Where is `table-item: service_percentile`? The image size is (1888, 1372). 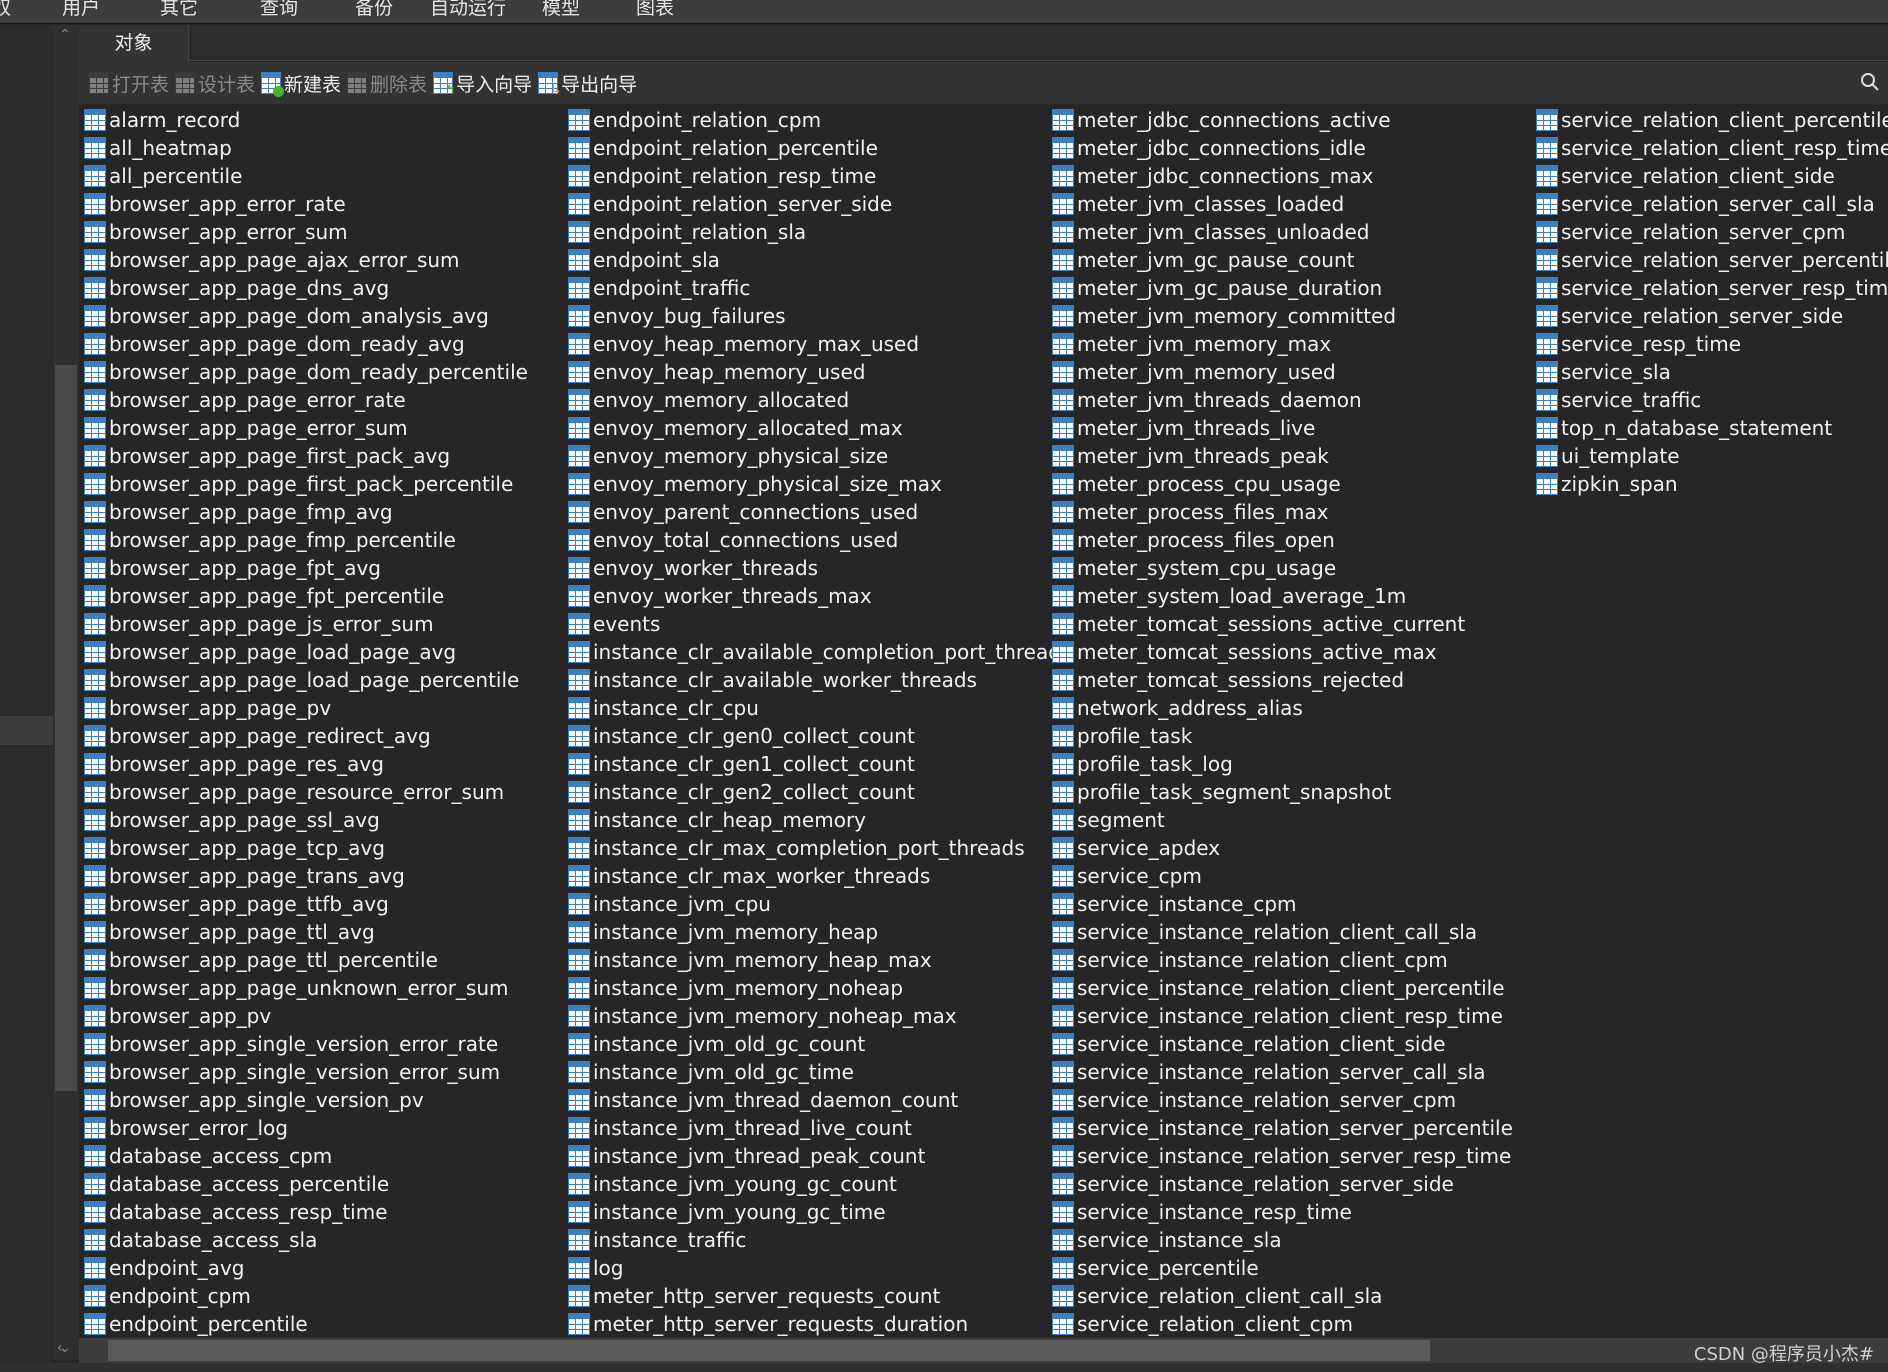
table-item: service_percentile is located at coordinates (1294, 1268).